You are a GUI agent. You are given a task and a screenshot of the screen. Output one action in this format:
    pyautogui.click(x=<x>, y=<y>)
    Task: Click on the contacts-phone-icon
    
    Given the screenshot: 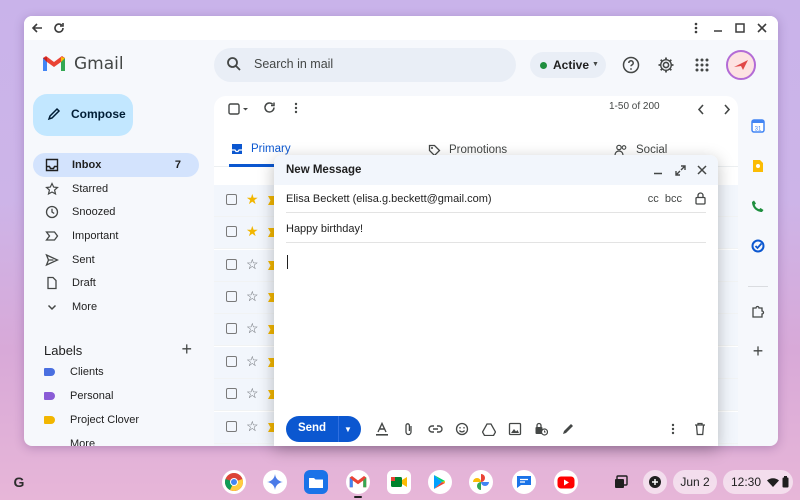 What is the action you would take?
    pyautogui.click(x=758, y=206)
    